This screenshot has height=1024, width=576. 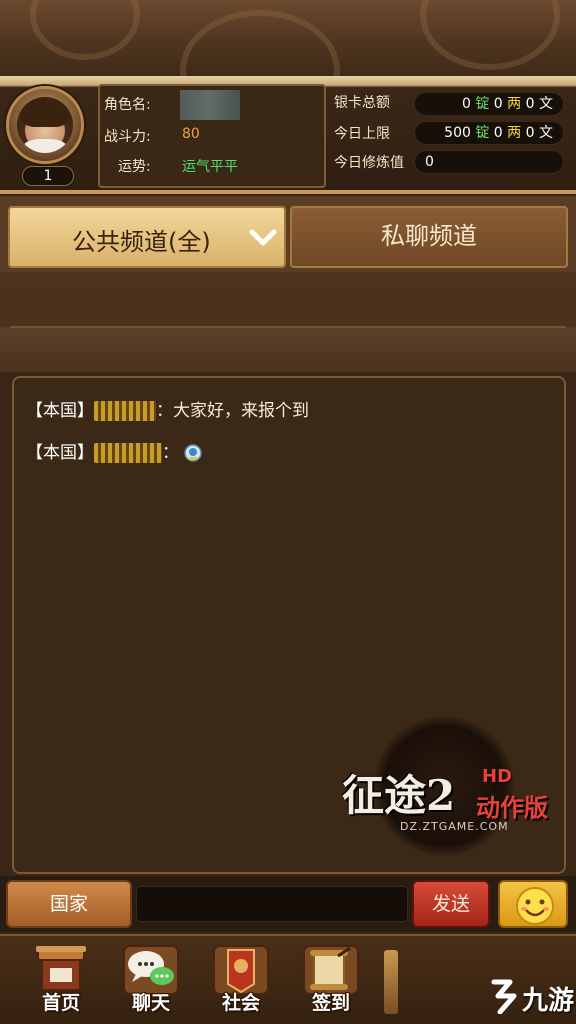 What do you see at coordinates (60, 1003) in the screenshot?
I see `nav-home-label: 首页` at bounding box center [60, 1003].